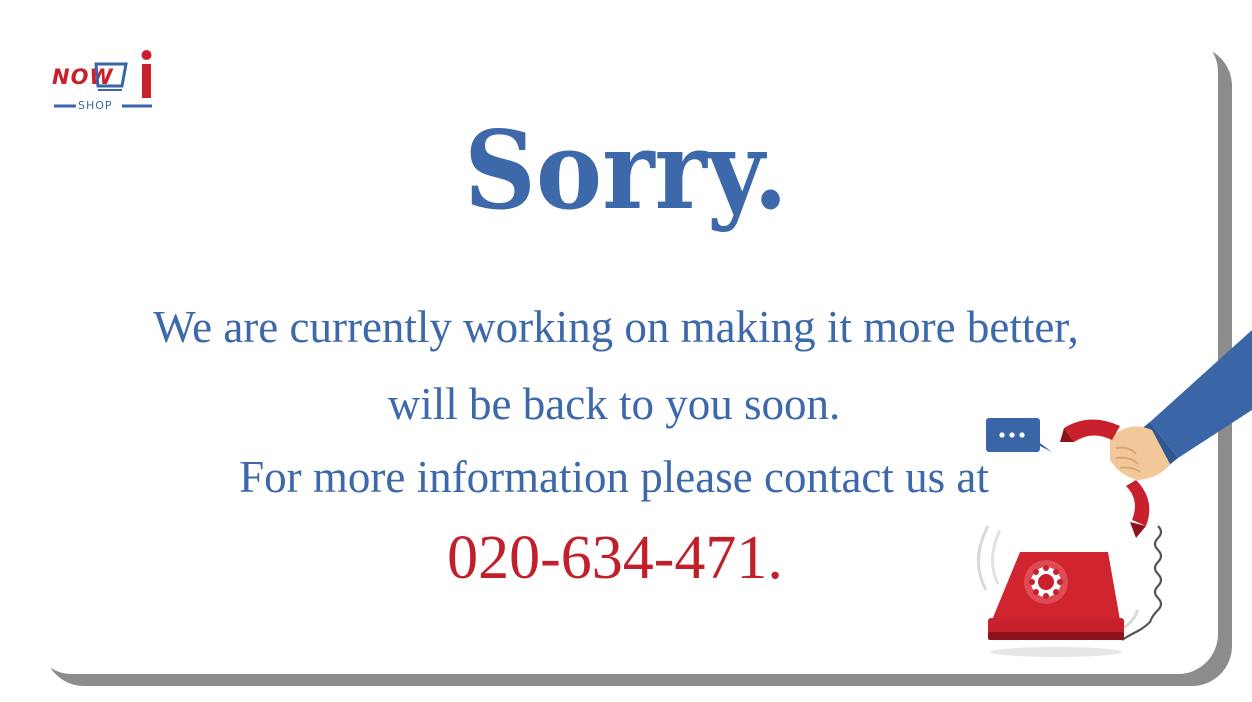 This screenshot has height=702, width=1252. I want to click on page-title: Sorry., so click(626, 171).